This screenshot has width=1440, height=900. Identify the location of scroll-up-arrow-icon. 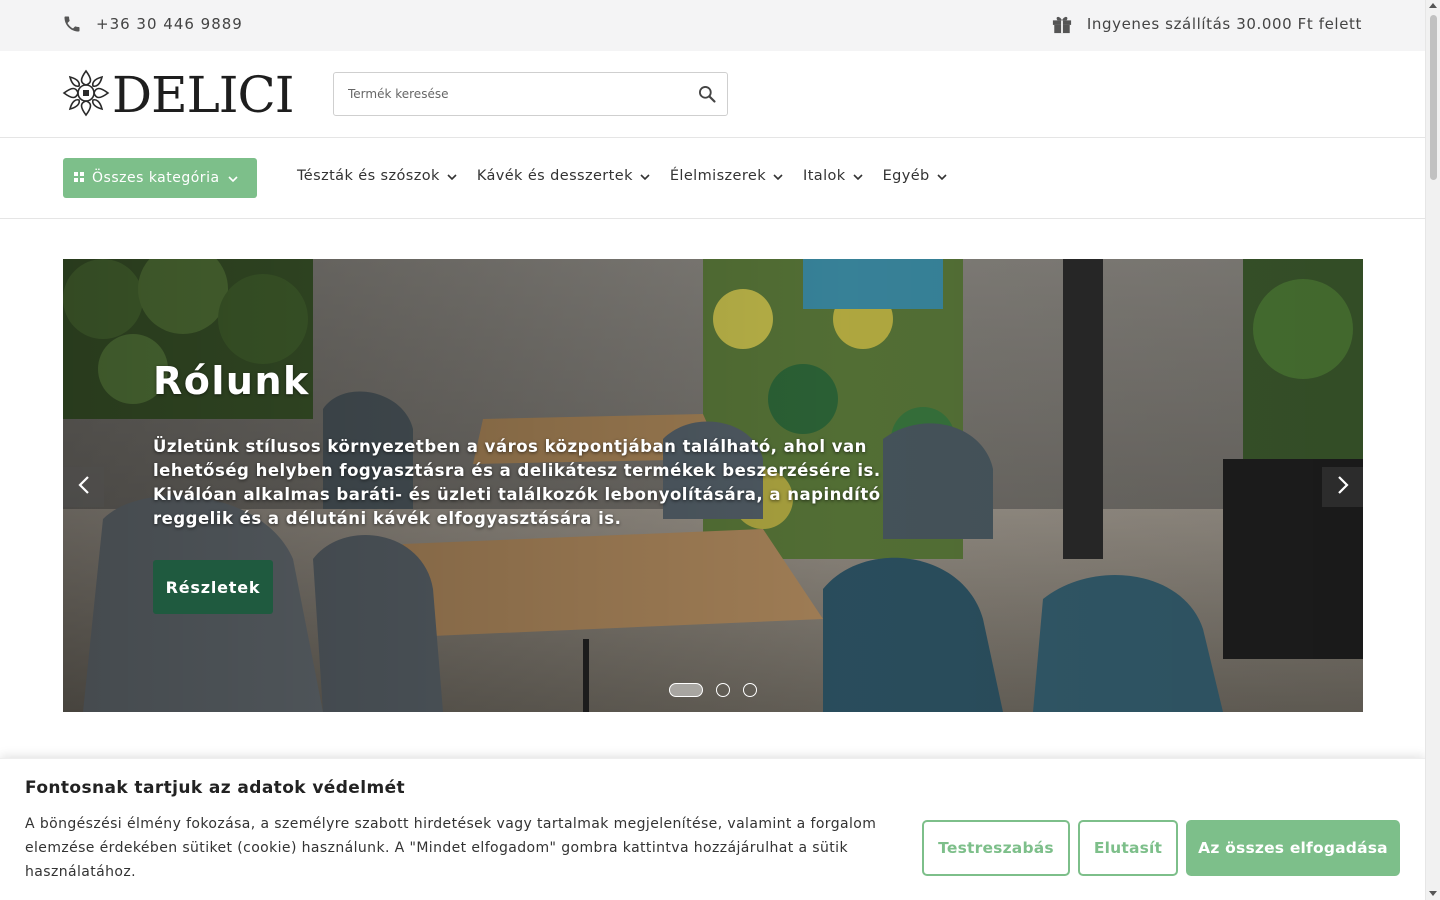
(1433, 5).